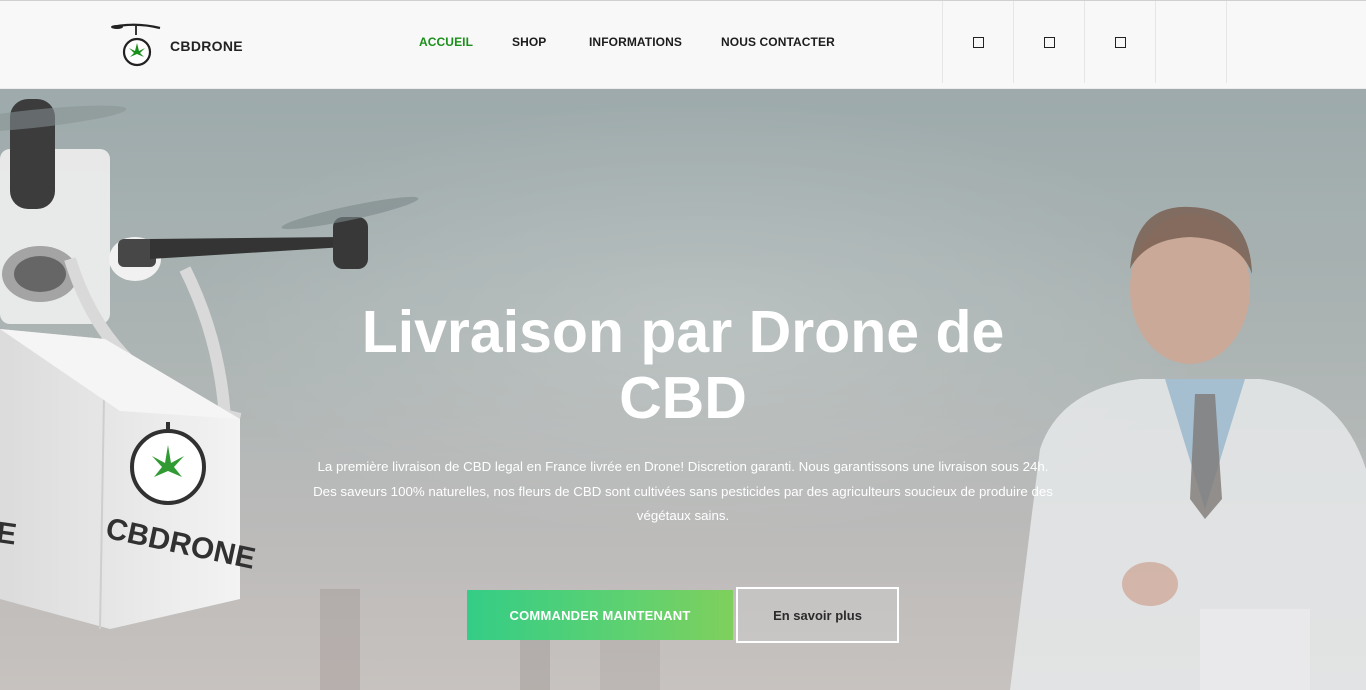 The image size is (1366, 690). I want to click on site-logo: CBDRONE, so click(175, 46).